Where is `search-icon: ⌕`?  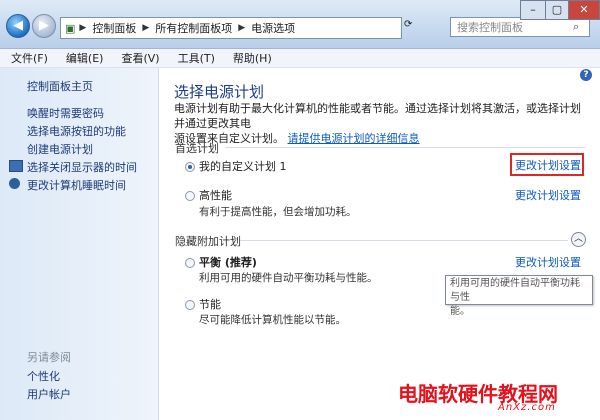
search-icon: ⌕ is located at coordinates (576, 26).